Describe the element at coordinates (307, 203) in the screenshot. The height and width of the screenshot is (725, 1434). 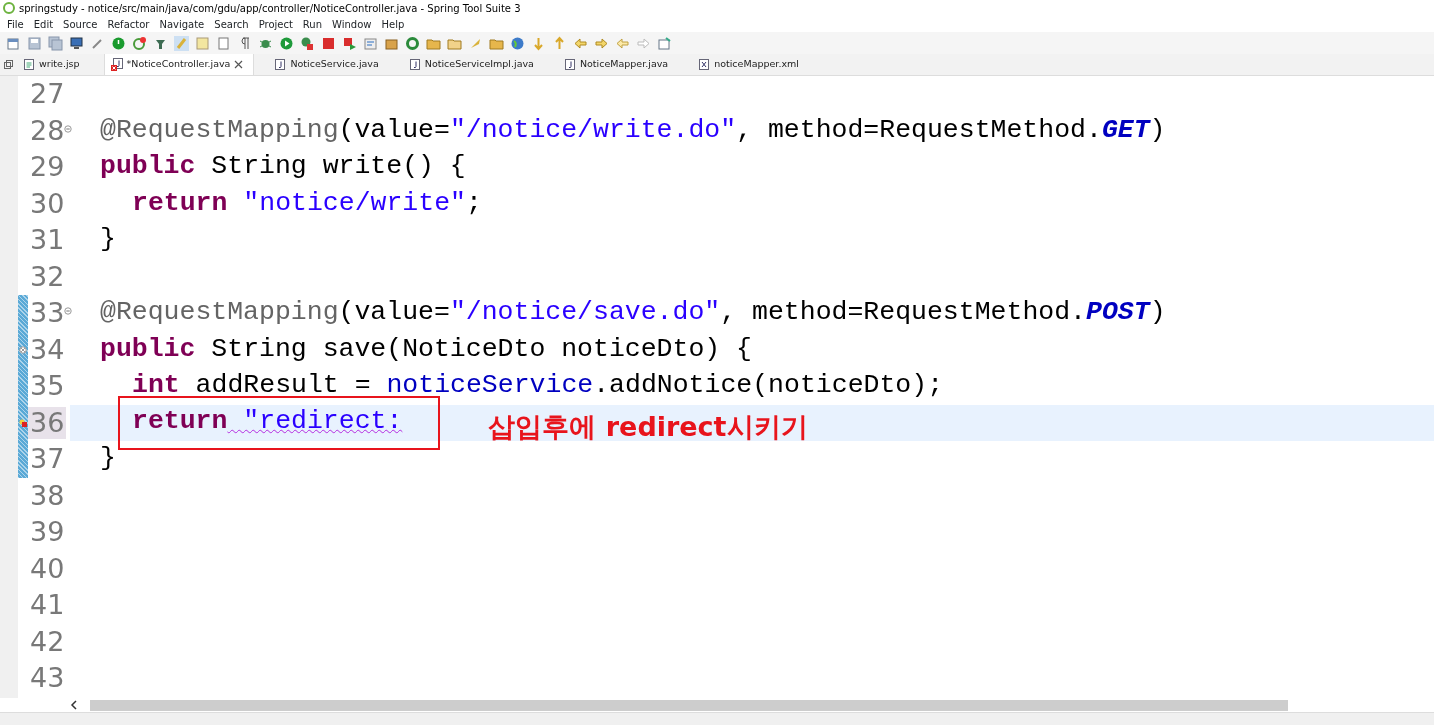
I see `code-line: return "notice/write";` at that location.